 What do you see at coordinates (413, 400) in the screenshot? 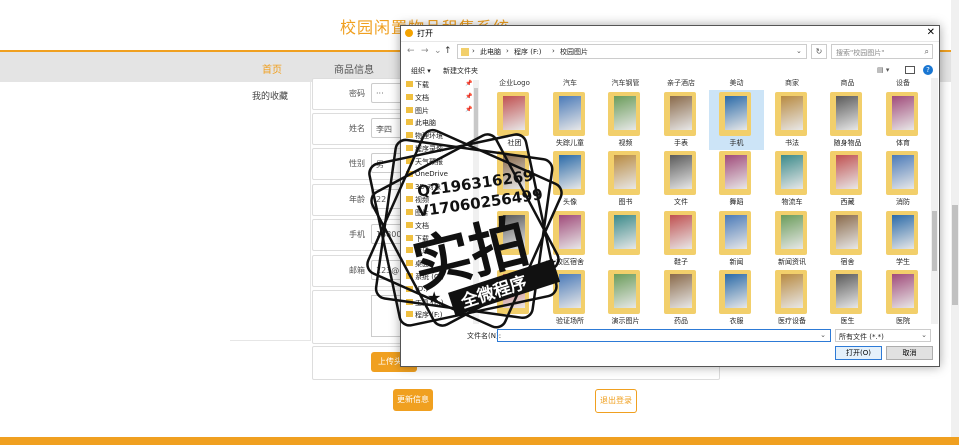
I see `update-info-button: 更新信息` at bounding box center [413, 400].